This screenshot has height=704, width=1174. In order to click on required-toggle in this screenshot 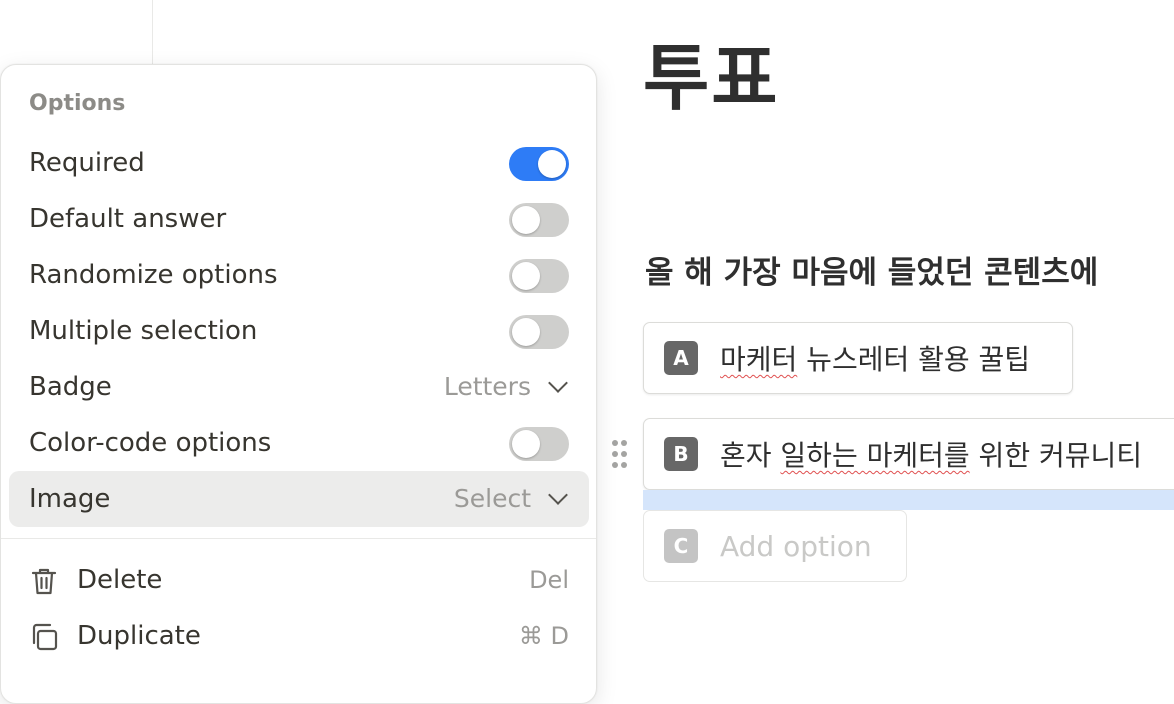, I will do `click(539, 164)`.